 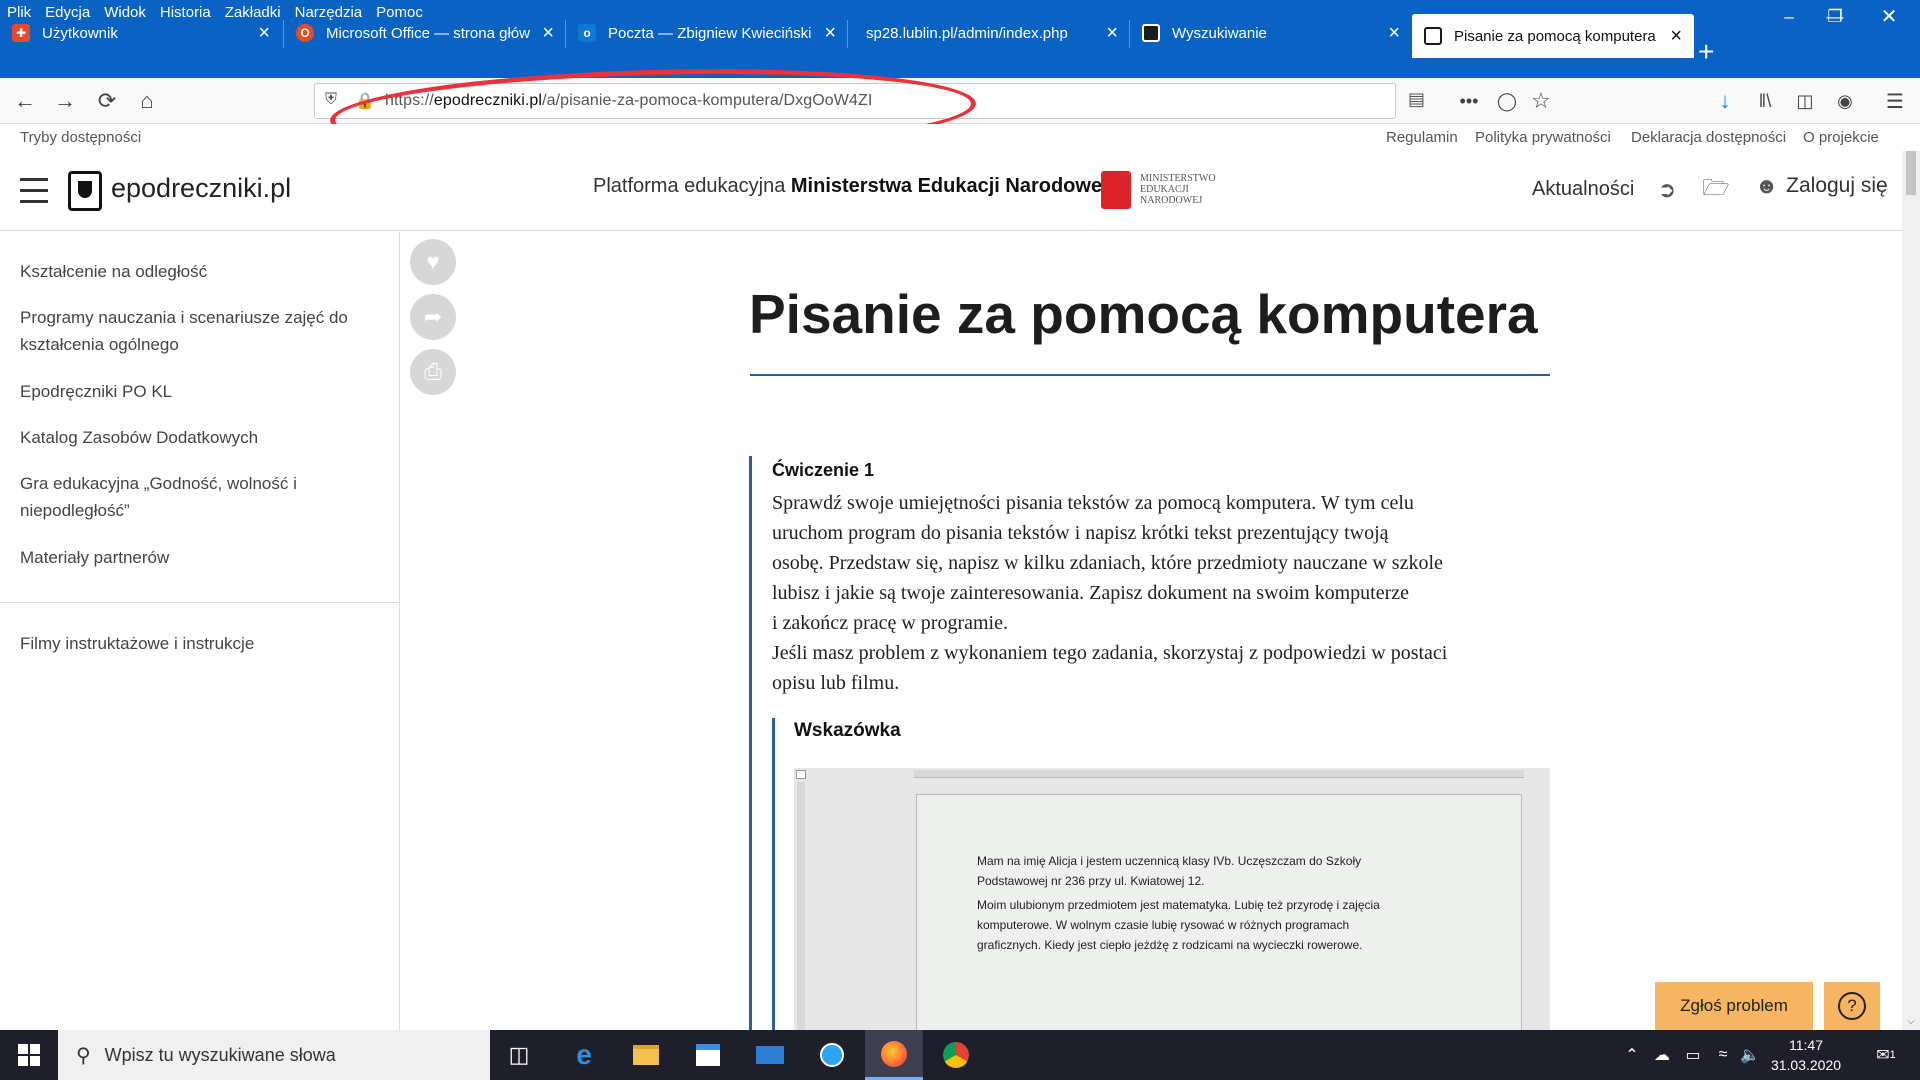 What do you see at coordinates (1160, 192) in the screenshot?
I see `ministry-logo: MINISTERSTWO EDUKACJI NARODOWEJ` at bounding box center [1160, 192].